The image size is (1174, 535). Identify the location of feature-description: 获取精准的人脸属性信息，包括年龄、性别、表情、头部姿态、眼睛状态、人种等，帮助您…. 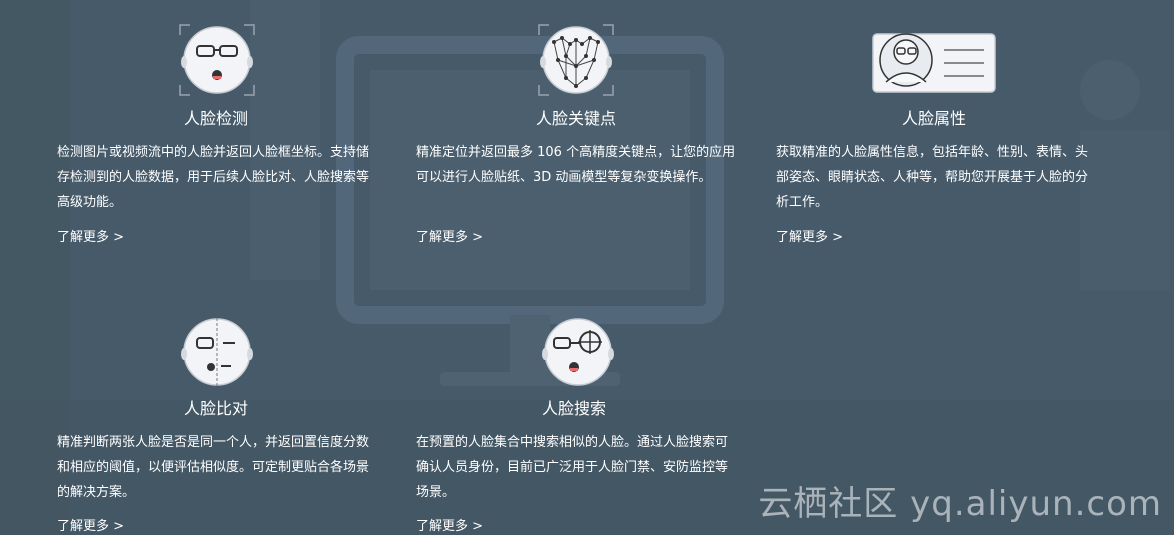
(932, 177).